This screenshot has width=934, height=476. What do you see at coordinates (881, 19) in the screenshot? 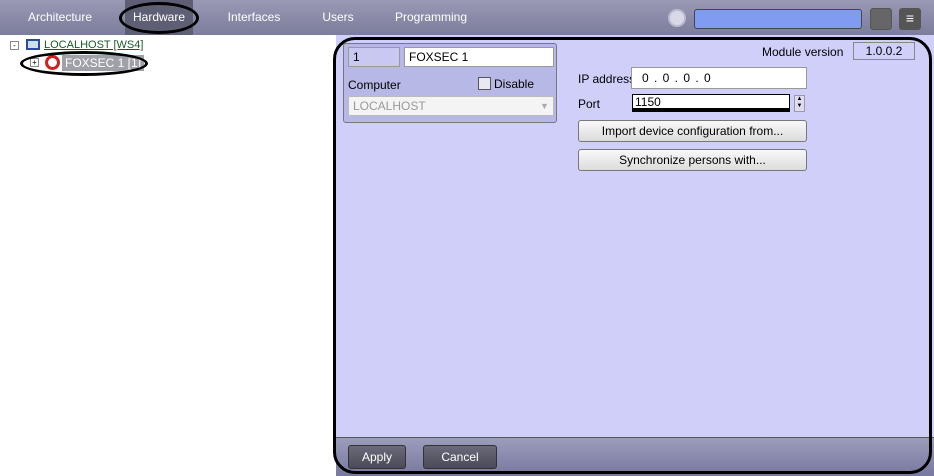
I see `layout-grid-icon` at bounding box center [881, 19].